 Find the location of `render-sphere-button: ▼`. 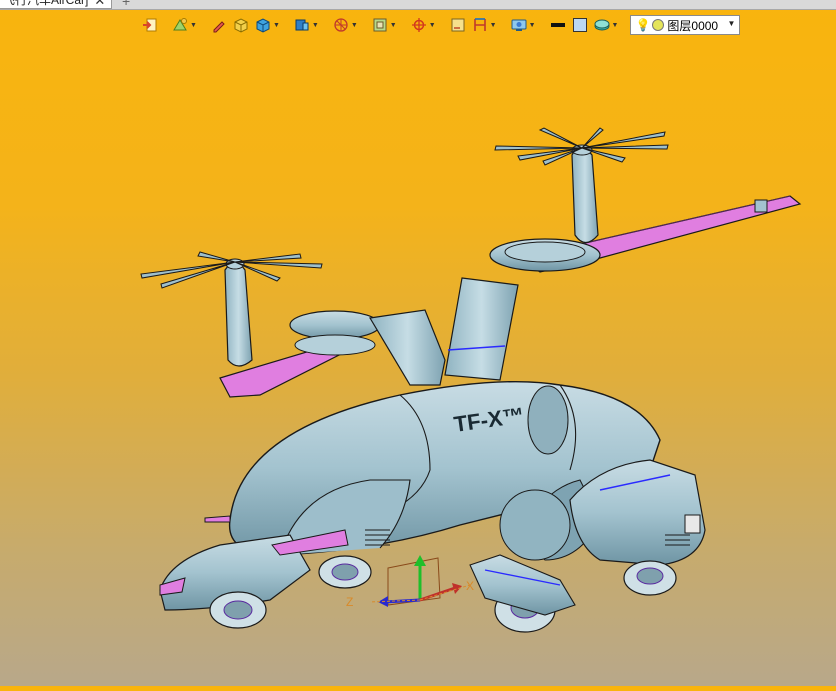

render-sphere-button: ▼ is located at coordinates (345, 25).